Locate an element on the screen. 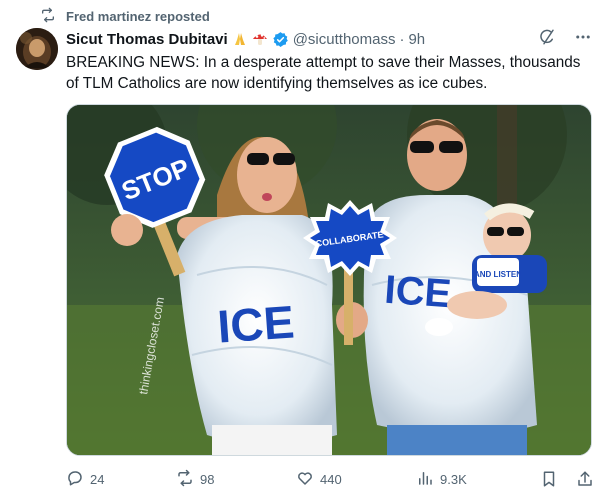  repost-action-icon is located at coordinates (185, 479).